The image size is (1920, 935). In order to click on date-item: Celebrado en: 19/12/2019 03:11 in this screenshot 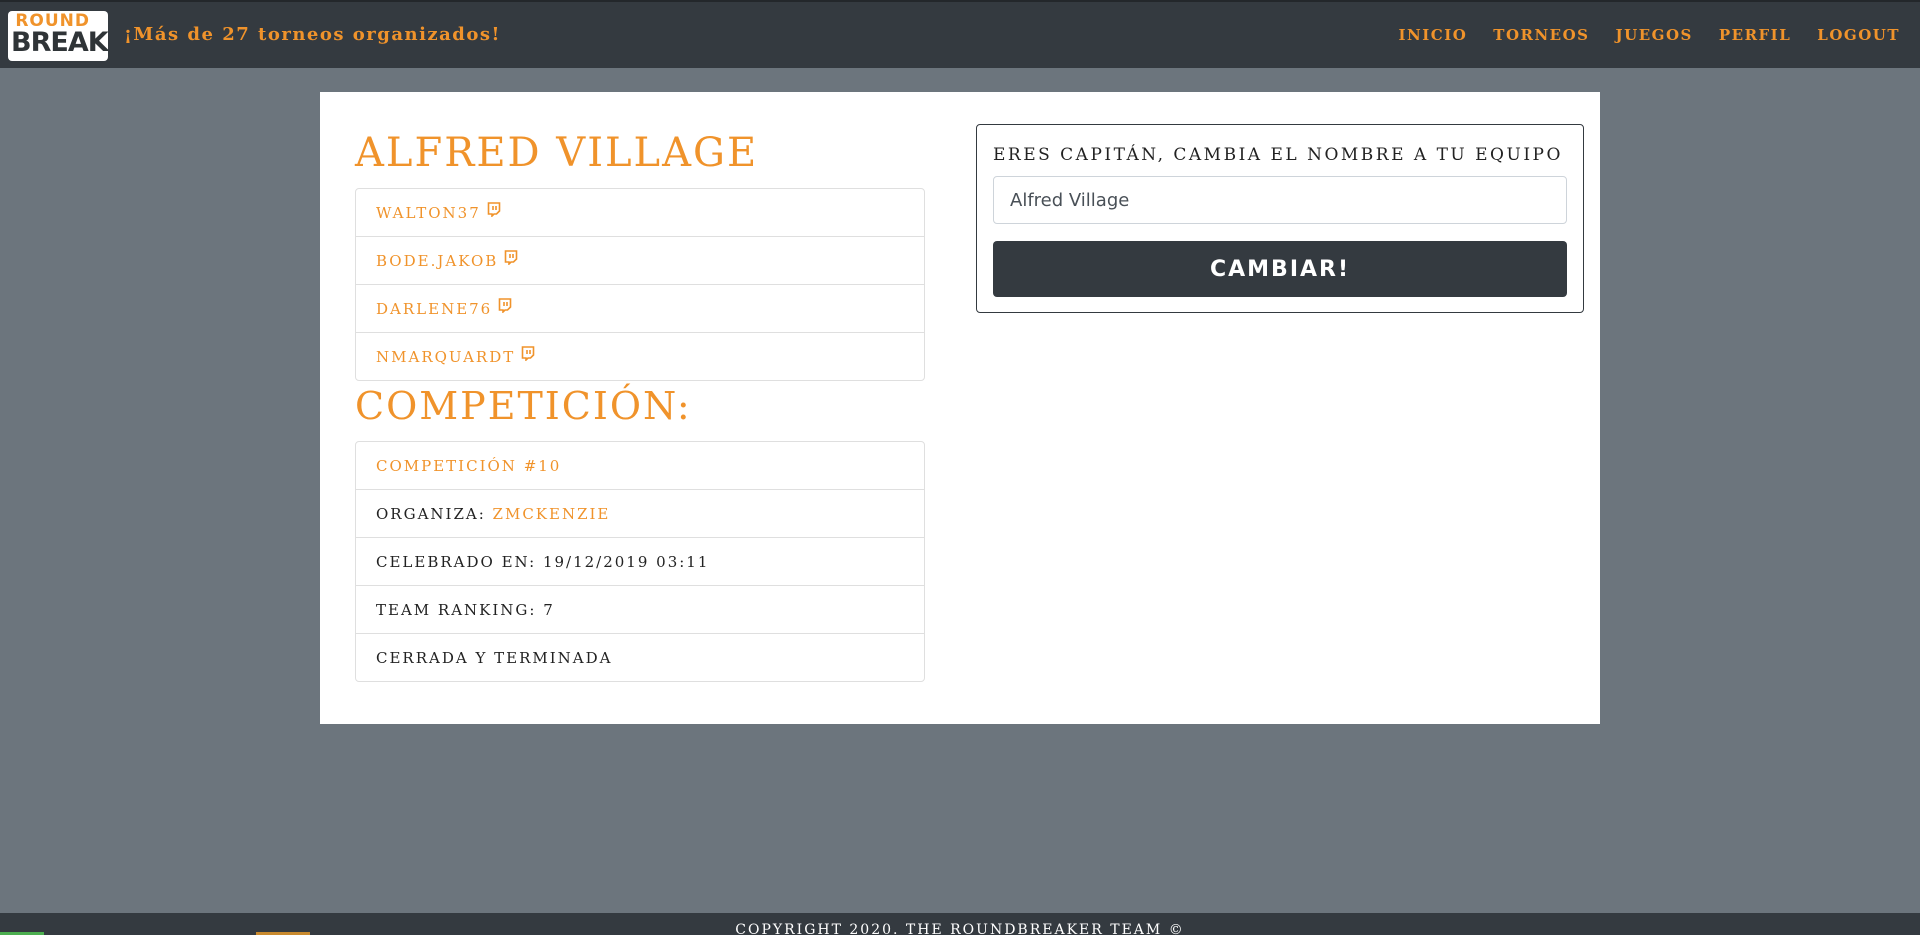, I will do `click(640, 562)`.